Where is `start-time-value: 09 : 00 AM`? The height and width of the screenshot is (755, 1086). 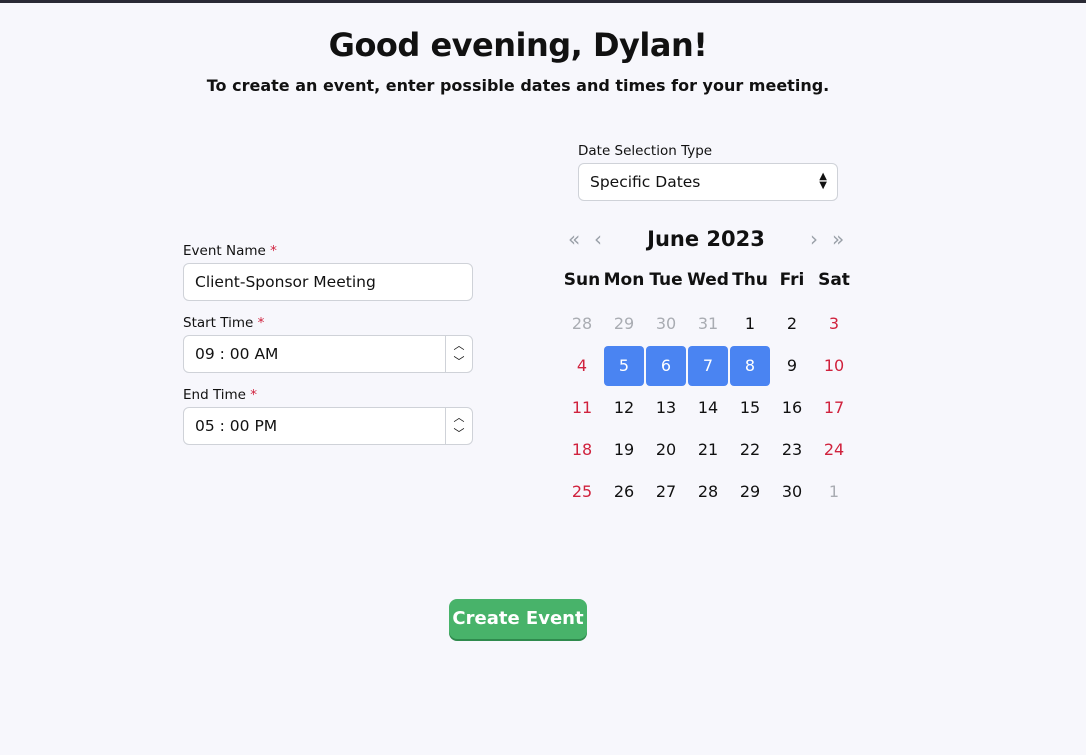
start-time-value: 09 : 00 AM is located at coordinates (237, 354).